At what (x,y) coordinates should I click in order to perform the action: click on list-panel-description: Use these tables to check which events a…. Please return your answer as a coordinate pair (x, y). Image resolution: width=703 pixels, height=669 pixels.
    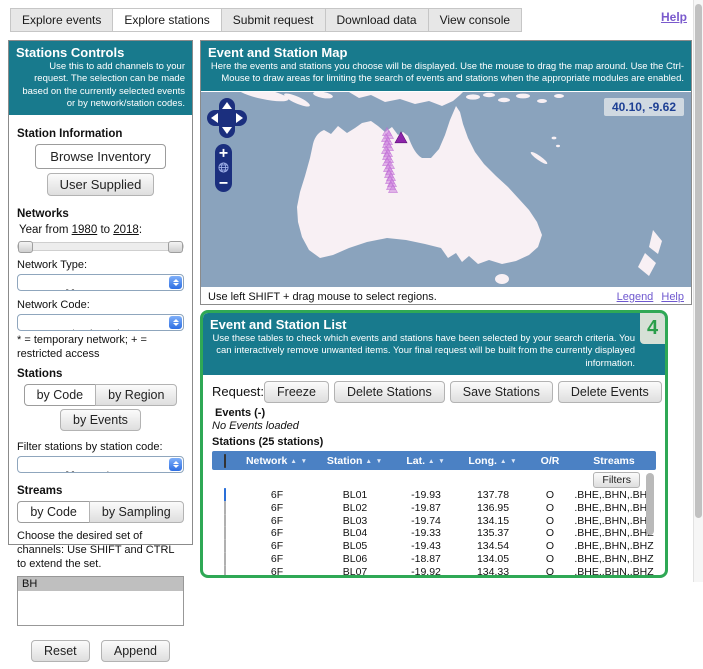
    Looking at the image, I should click on (422, 351).